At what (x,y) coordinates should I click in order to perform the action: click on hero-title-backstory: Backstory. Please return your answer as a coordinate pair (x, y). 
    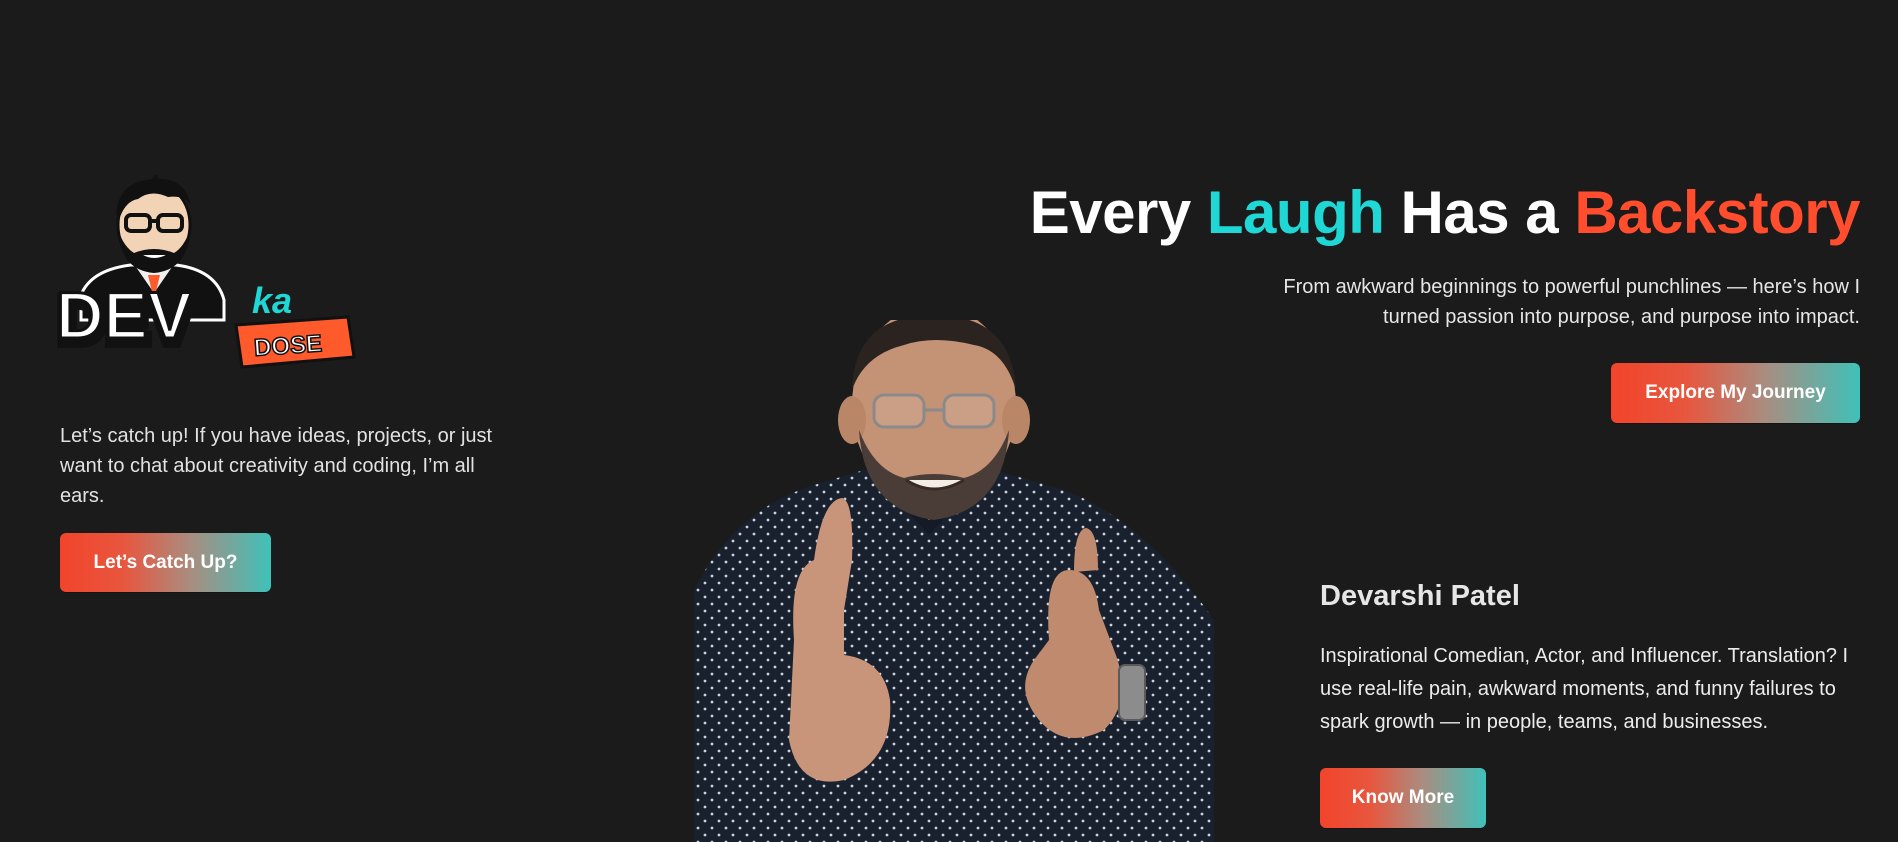
    Looking at the image, I should click on (1717, 212).